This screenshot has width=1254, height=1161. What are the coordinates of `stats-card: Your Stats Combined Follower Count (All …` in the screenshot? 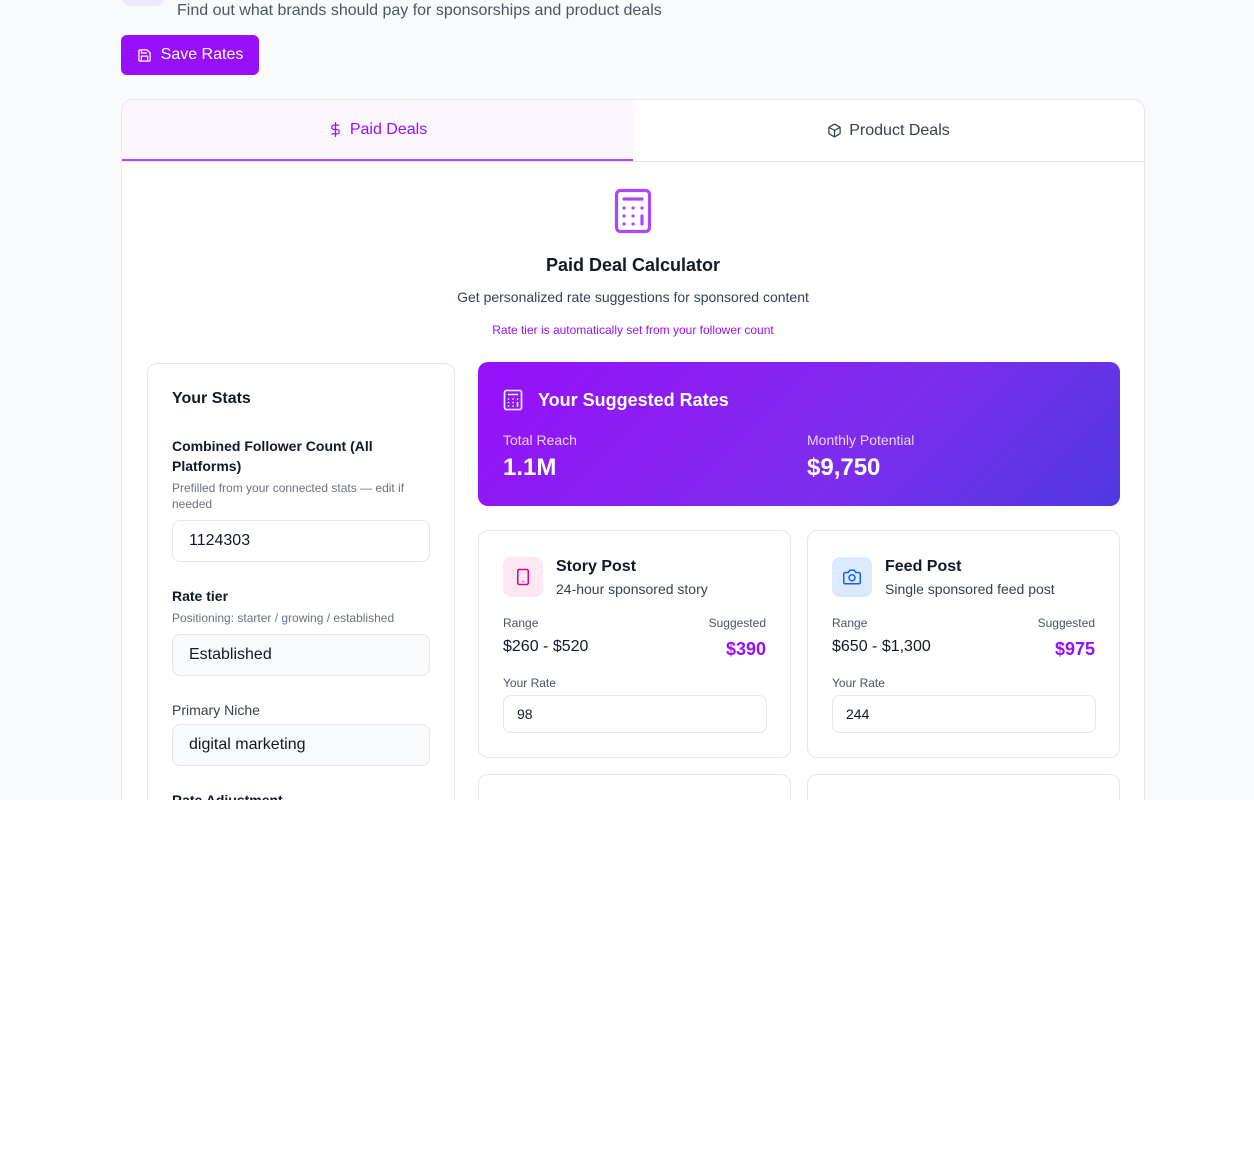 It's located at (301, 581).